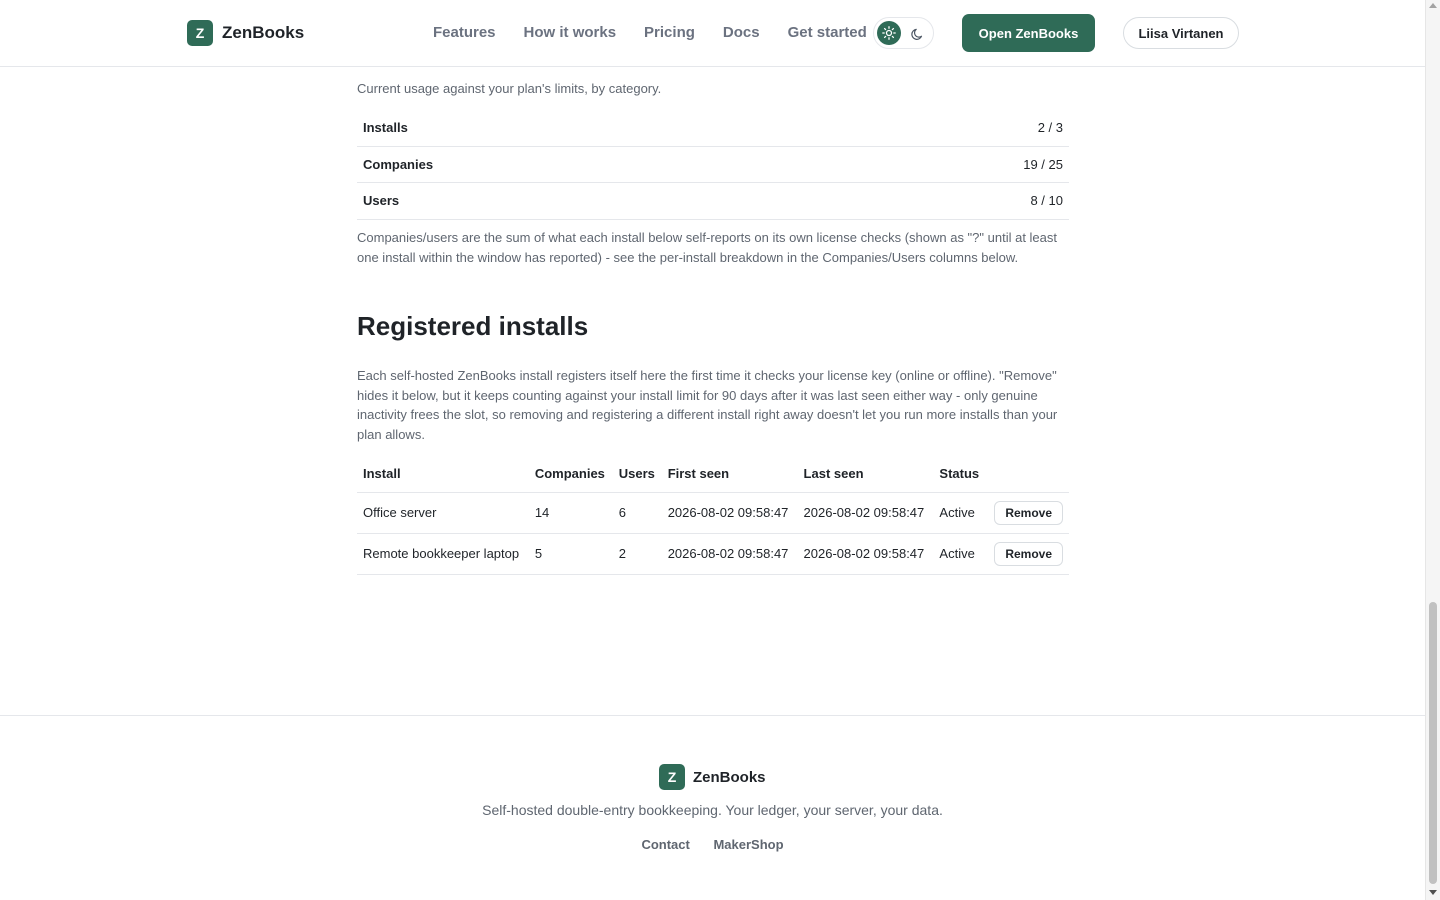  What do you see at coordinates (443, 474) in the screenshot?
I see `col-install: Install` at bounding box center [443, 474].